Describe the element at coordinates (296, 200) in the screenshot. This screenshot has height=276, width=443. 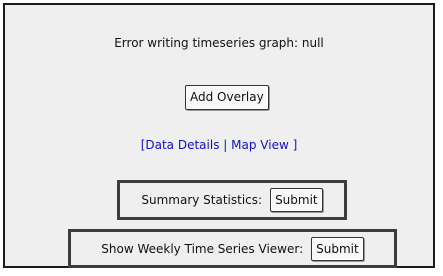
I see `summary-statistics-submit-button: Submit` at that location.